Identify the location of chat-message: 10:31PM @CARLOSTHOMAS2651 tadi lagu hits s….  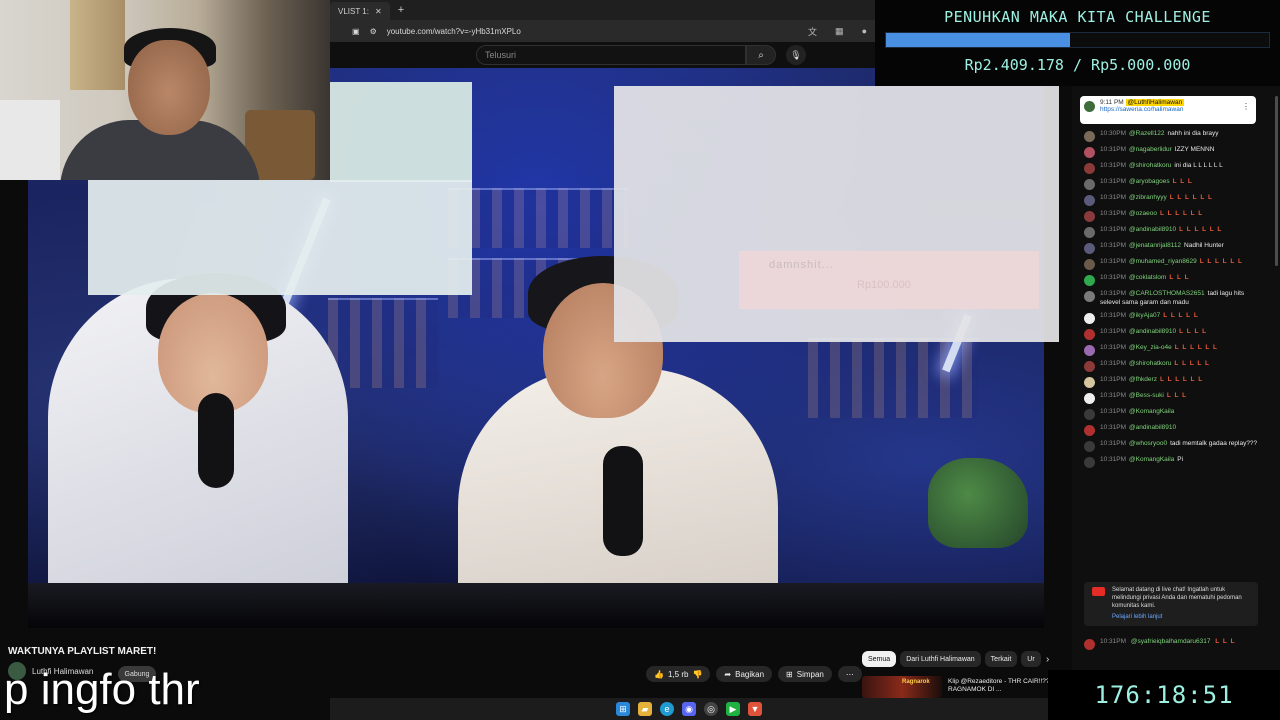
(1174, 299).